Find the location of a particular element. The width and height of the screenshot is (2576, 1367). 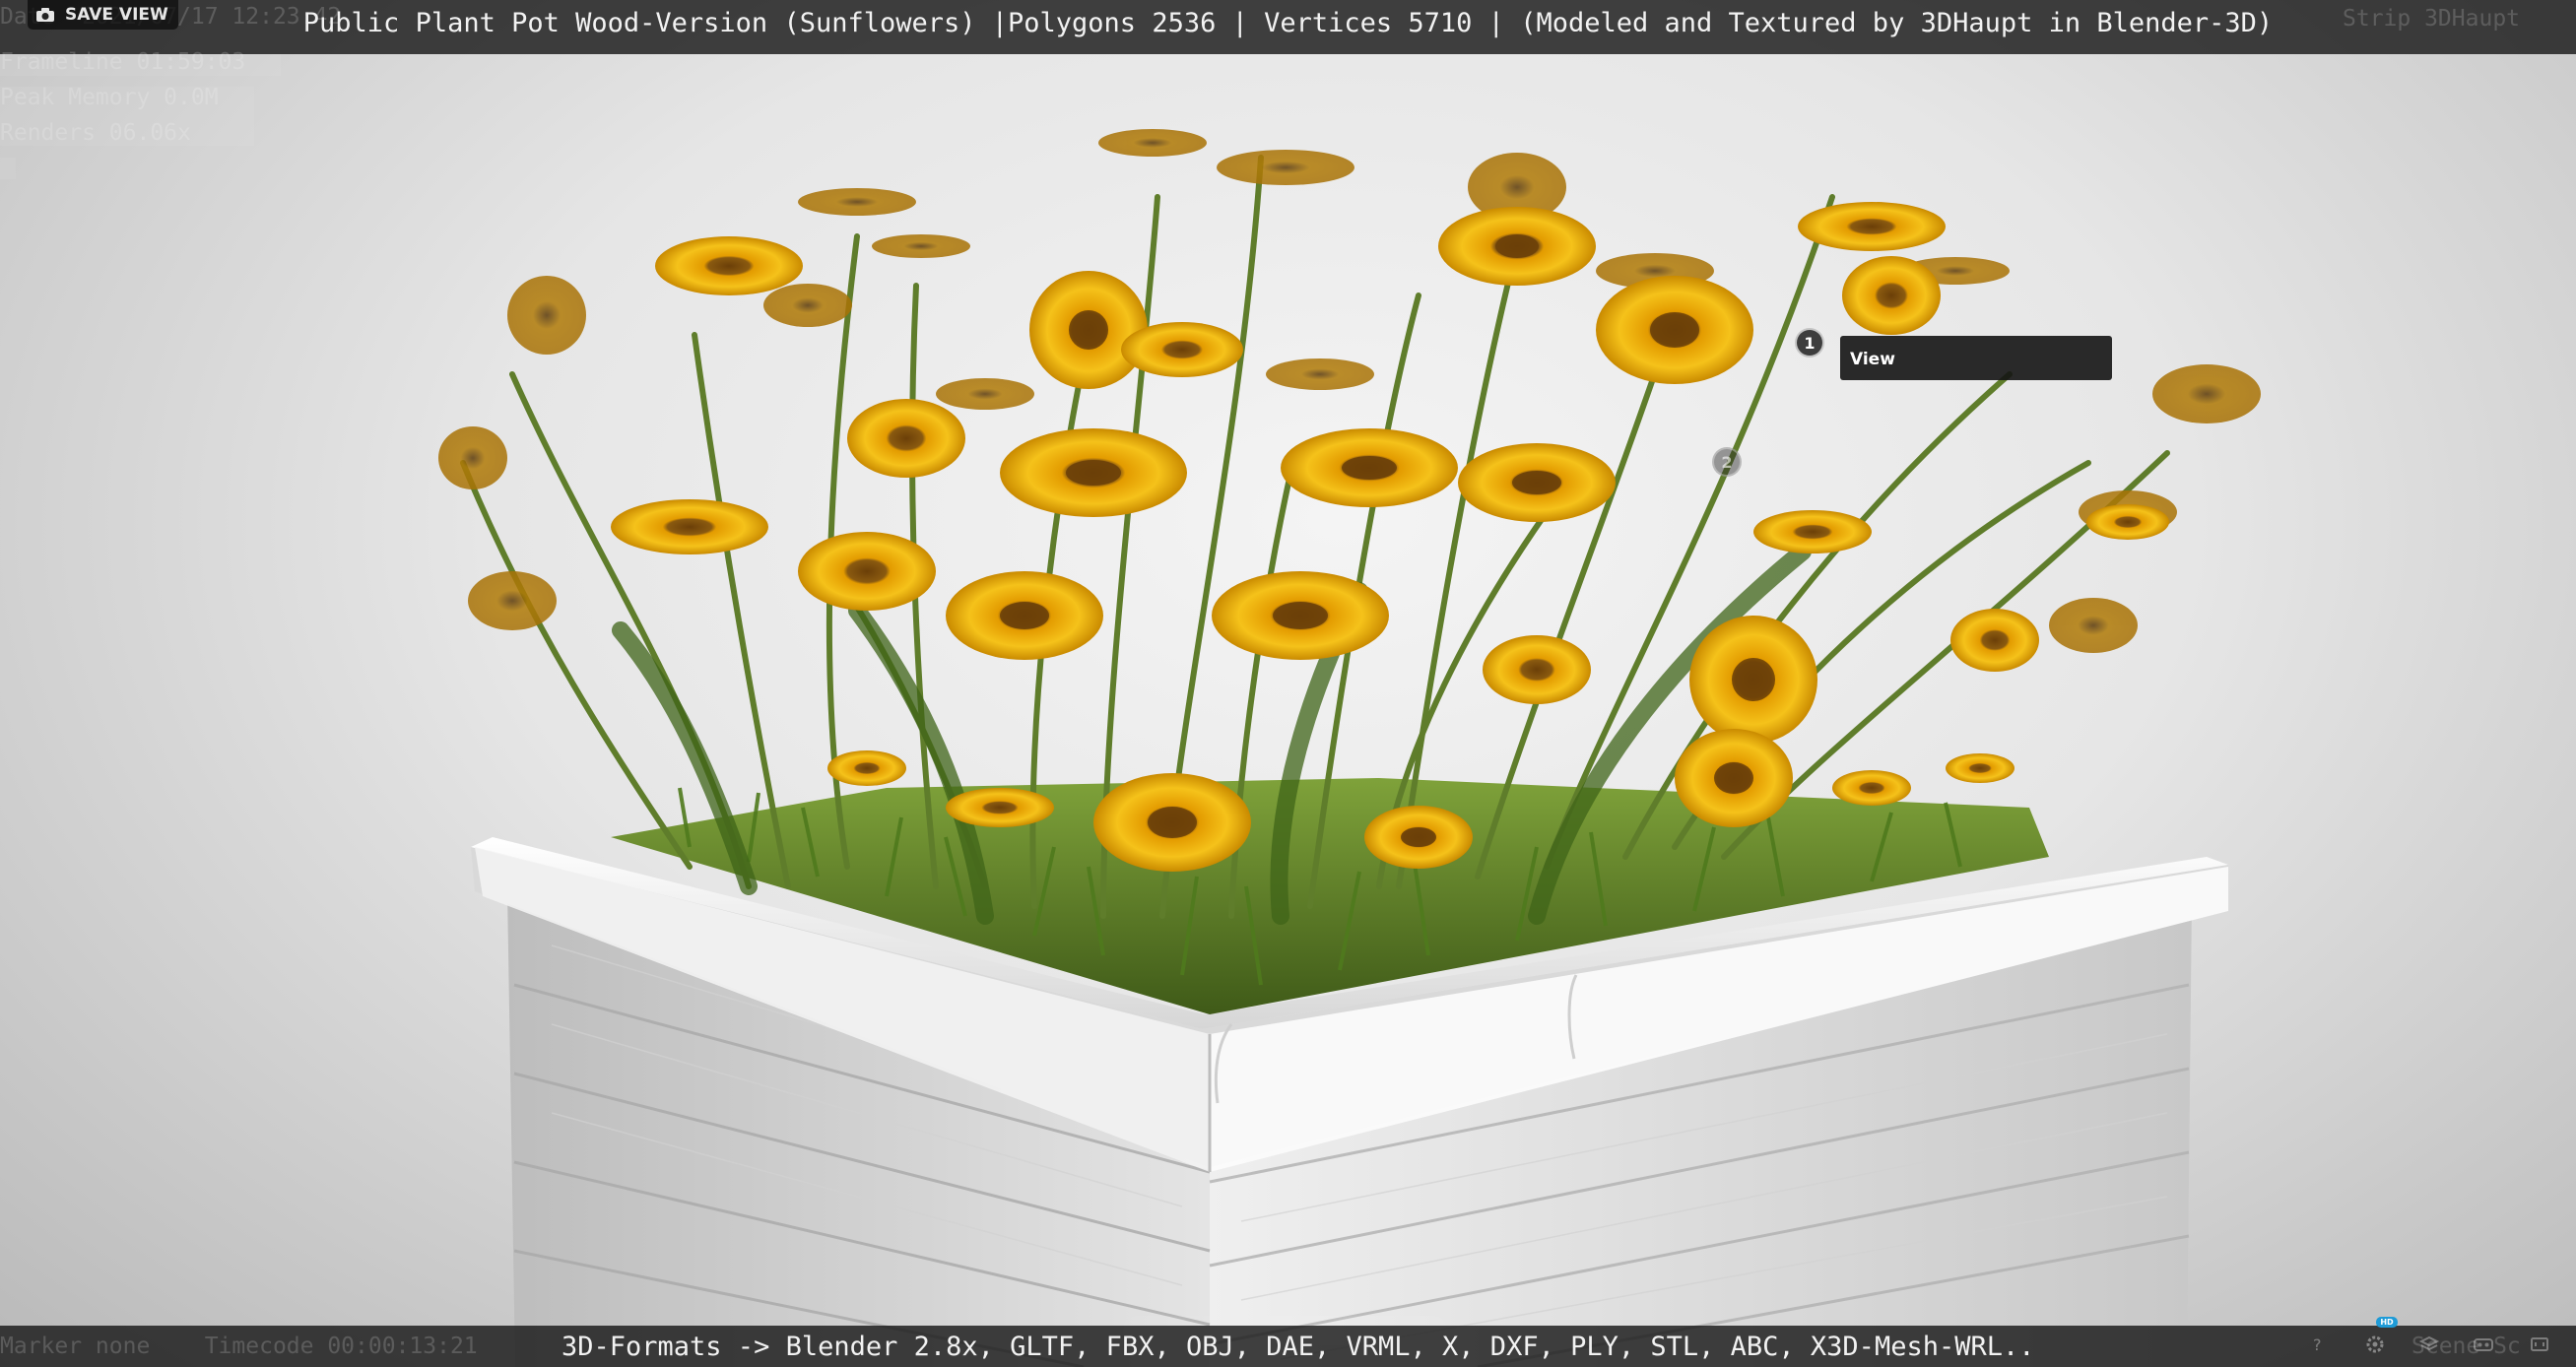

settings-icon is located at coordinates (2375, 1344).